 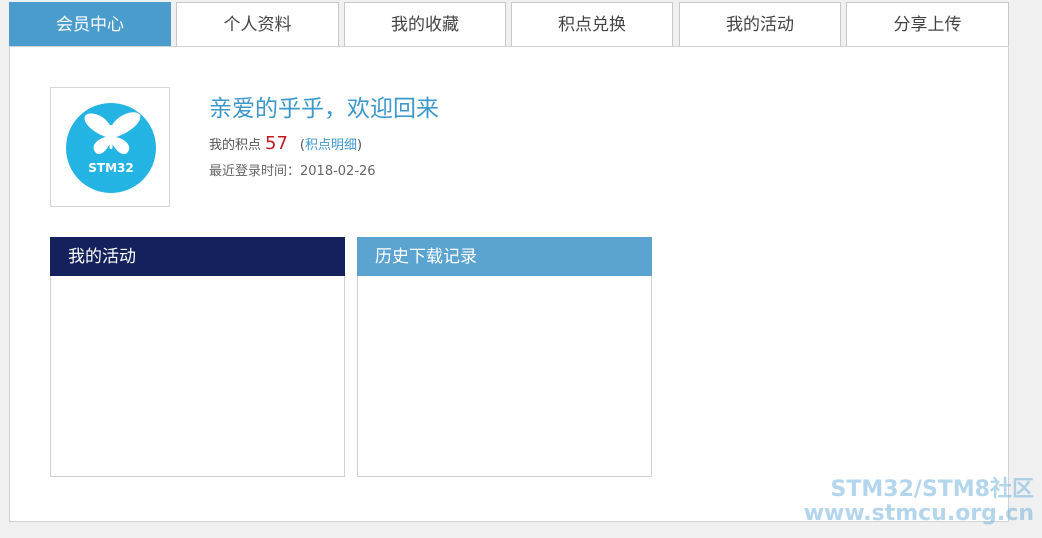 What do you see at coordinates (509, 24) in the screenshot?
I see `tab-bar: 会员中心 个人资料 我的收藏 积点兑换 我的活动 分享上传` at bounding box center [509, 24].